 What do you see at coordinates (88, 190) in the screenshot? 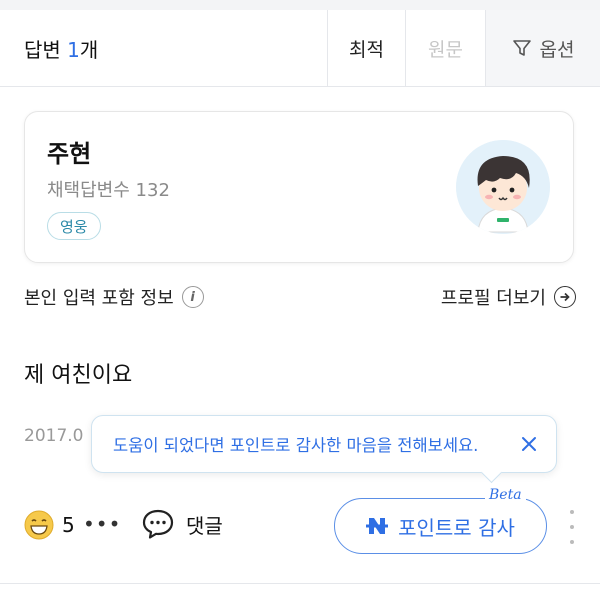
I see `adopted-label: 채택답변수` at bounding box center [88, 190].